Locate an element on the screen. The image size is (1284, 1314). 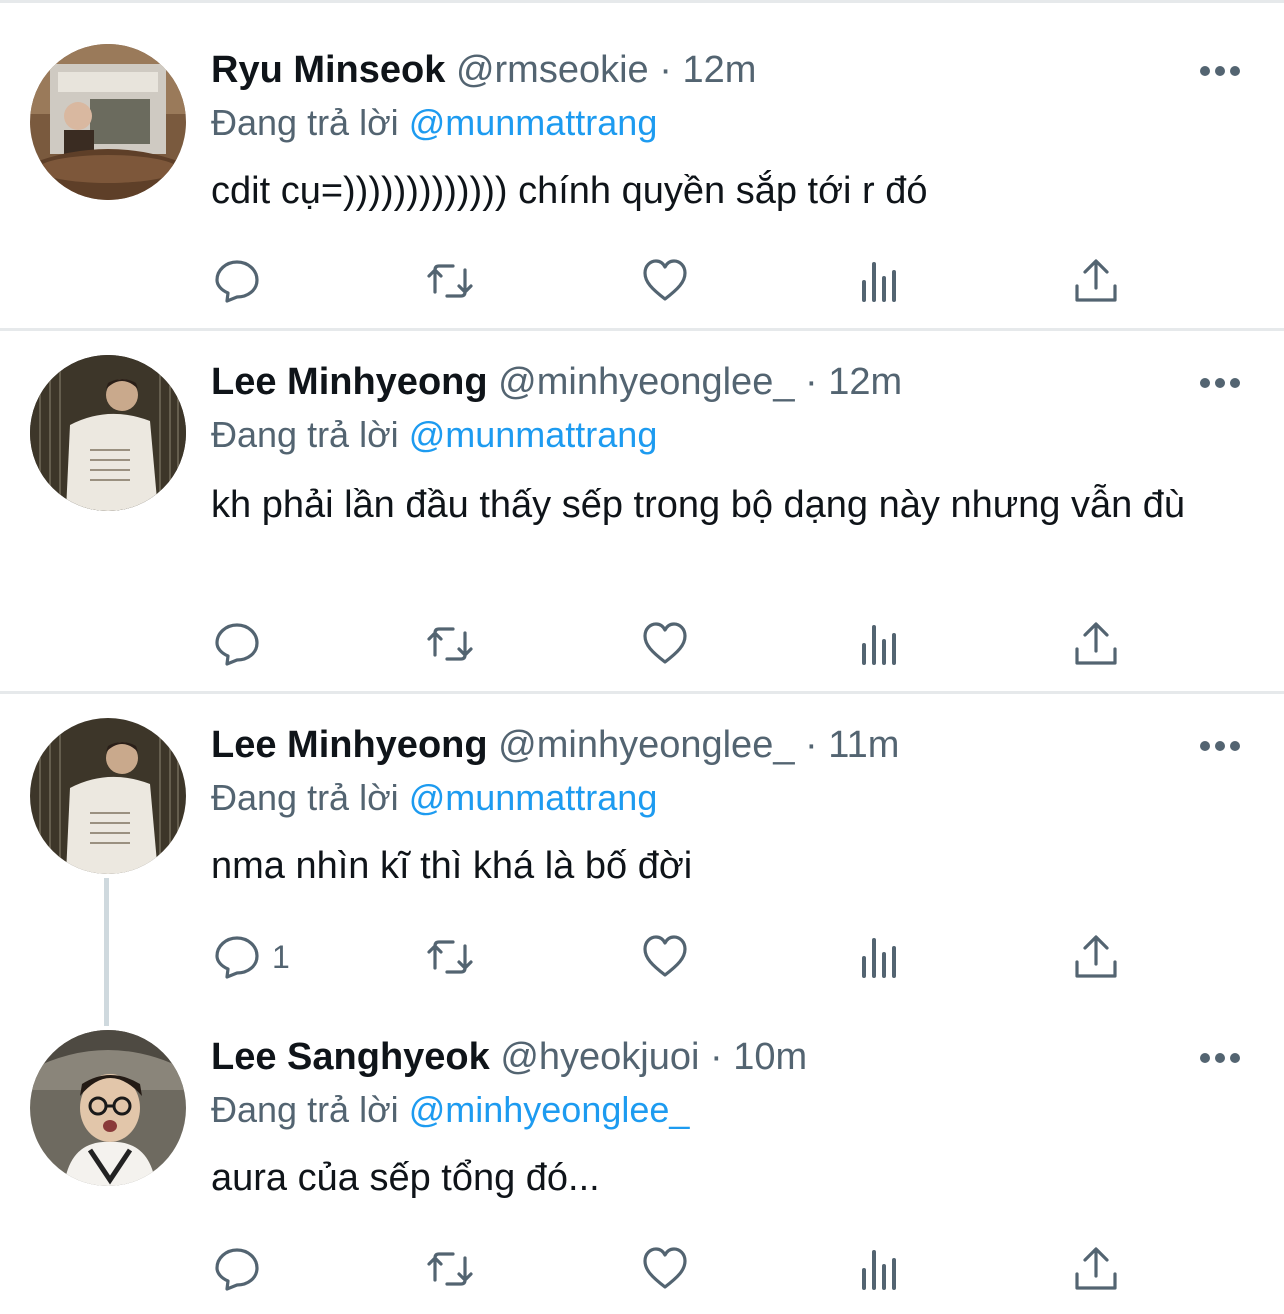
timestamp: 11m is located at coordinates (863, 745).